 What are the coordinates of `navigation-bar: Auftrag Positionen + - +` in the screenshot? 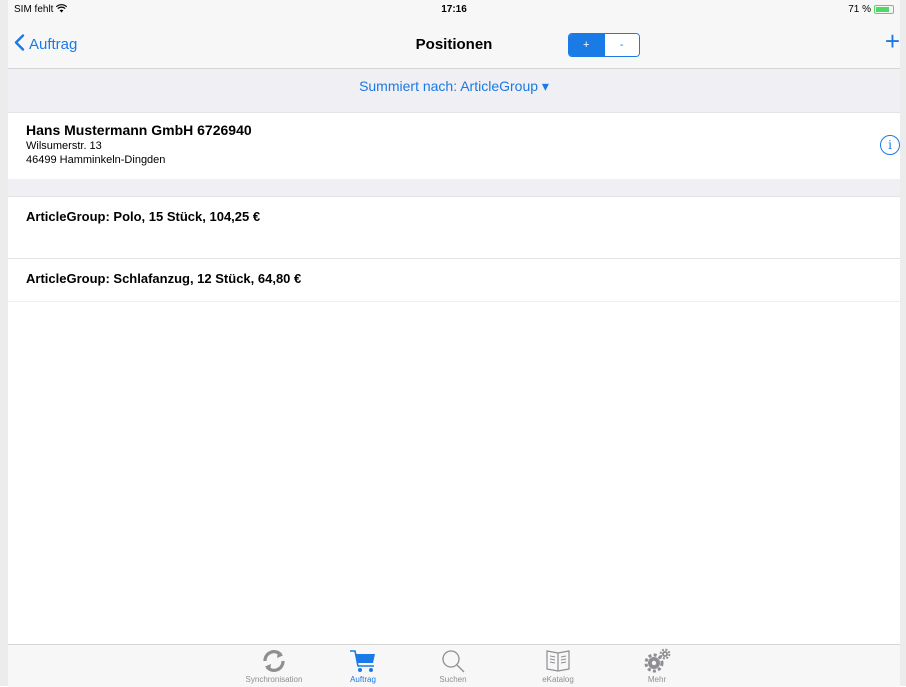 It's located at (454, 44).